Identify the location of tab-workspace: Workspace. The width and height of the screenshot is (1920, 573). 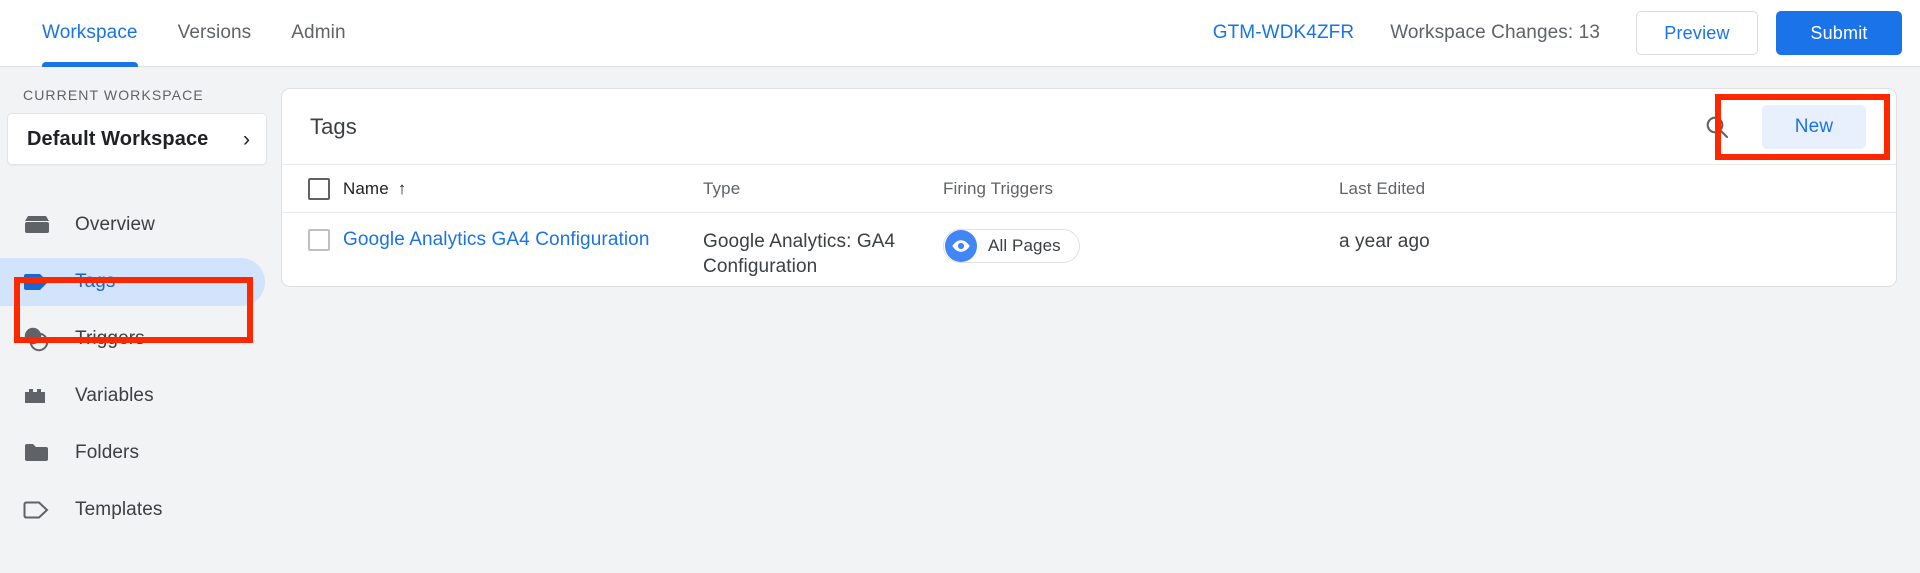
(90, 33).